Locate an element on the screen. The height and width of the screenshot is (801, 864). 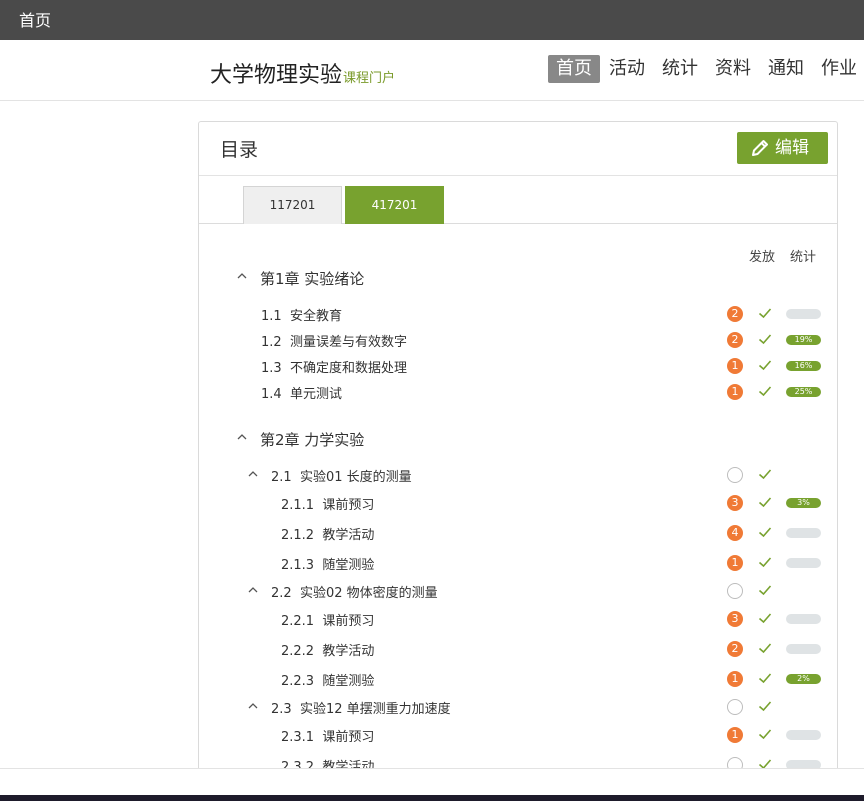
main-nav: 首页 活动 统计 资料 通知 作业 is located at coordinates (706, 69).